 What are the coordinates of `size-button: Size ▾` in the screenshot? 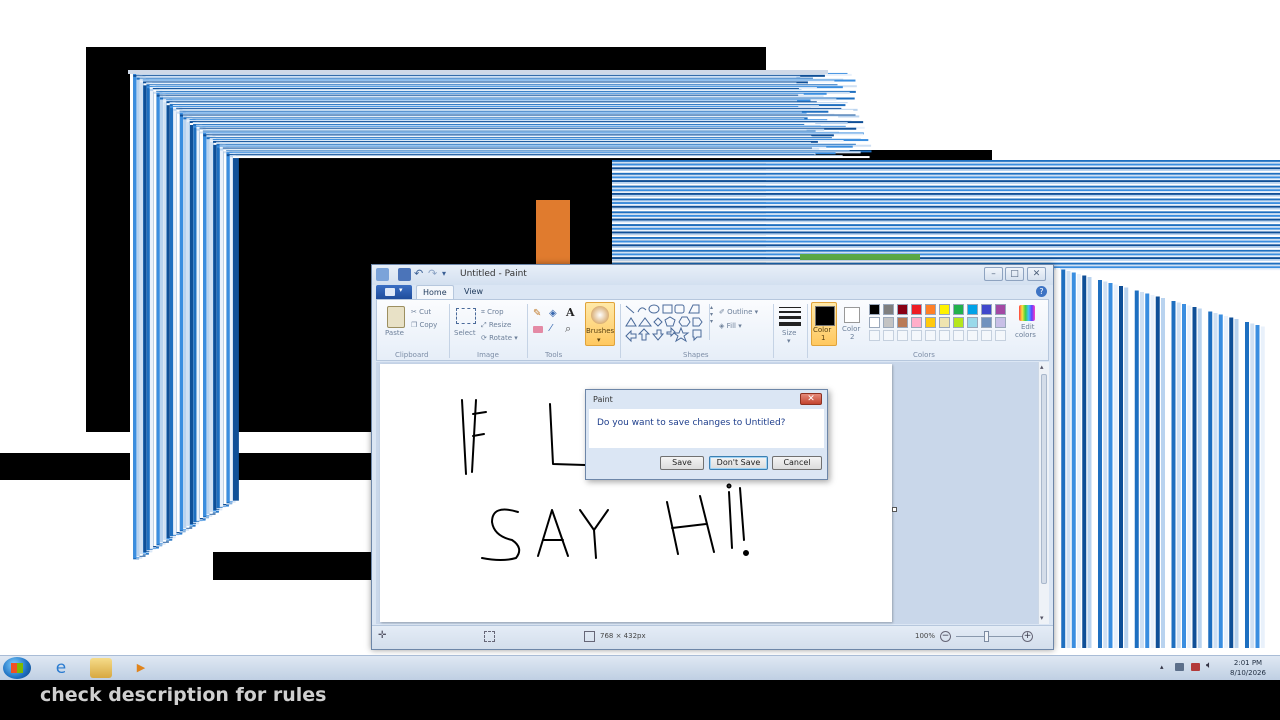 It's located at (790, 326).